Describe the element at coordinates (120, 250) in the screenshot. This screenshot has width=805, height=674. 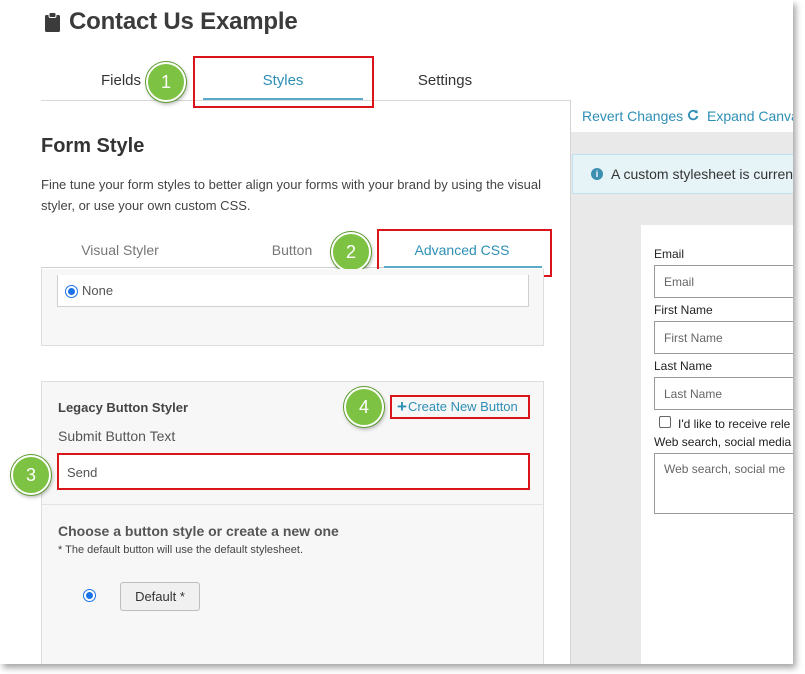
I see `subtab-visual-styler: Visual Styler` at that location.